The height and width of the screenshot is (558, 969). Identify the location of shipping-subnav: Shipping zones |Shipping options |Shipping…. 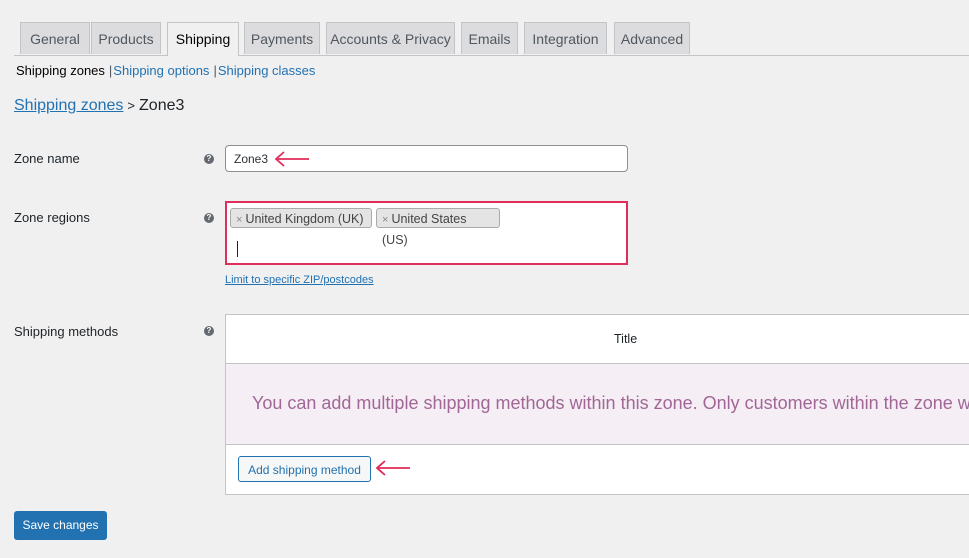
(165, 71).